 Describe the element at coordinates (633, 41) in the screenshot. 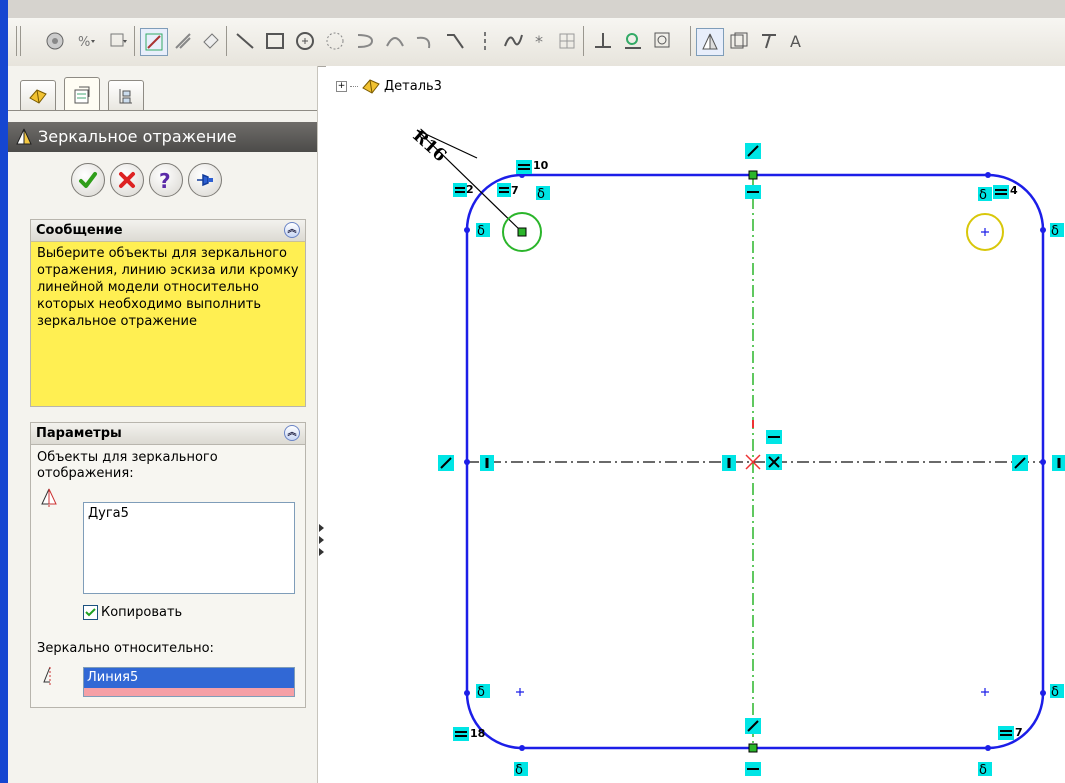

I see `convert-entities-icon` at that location.